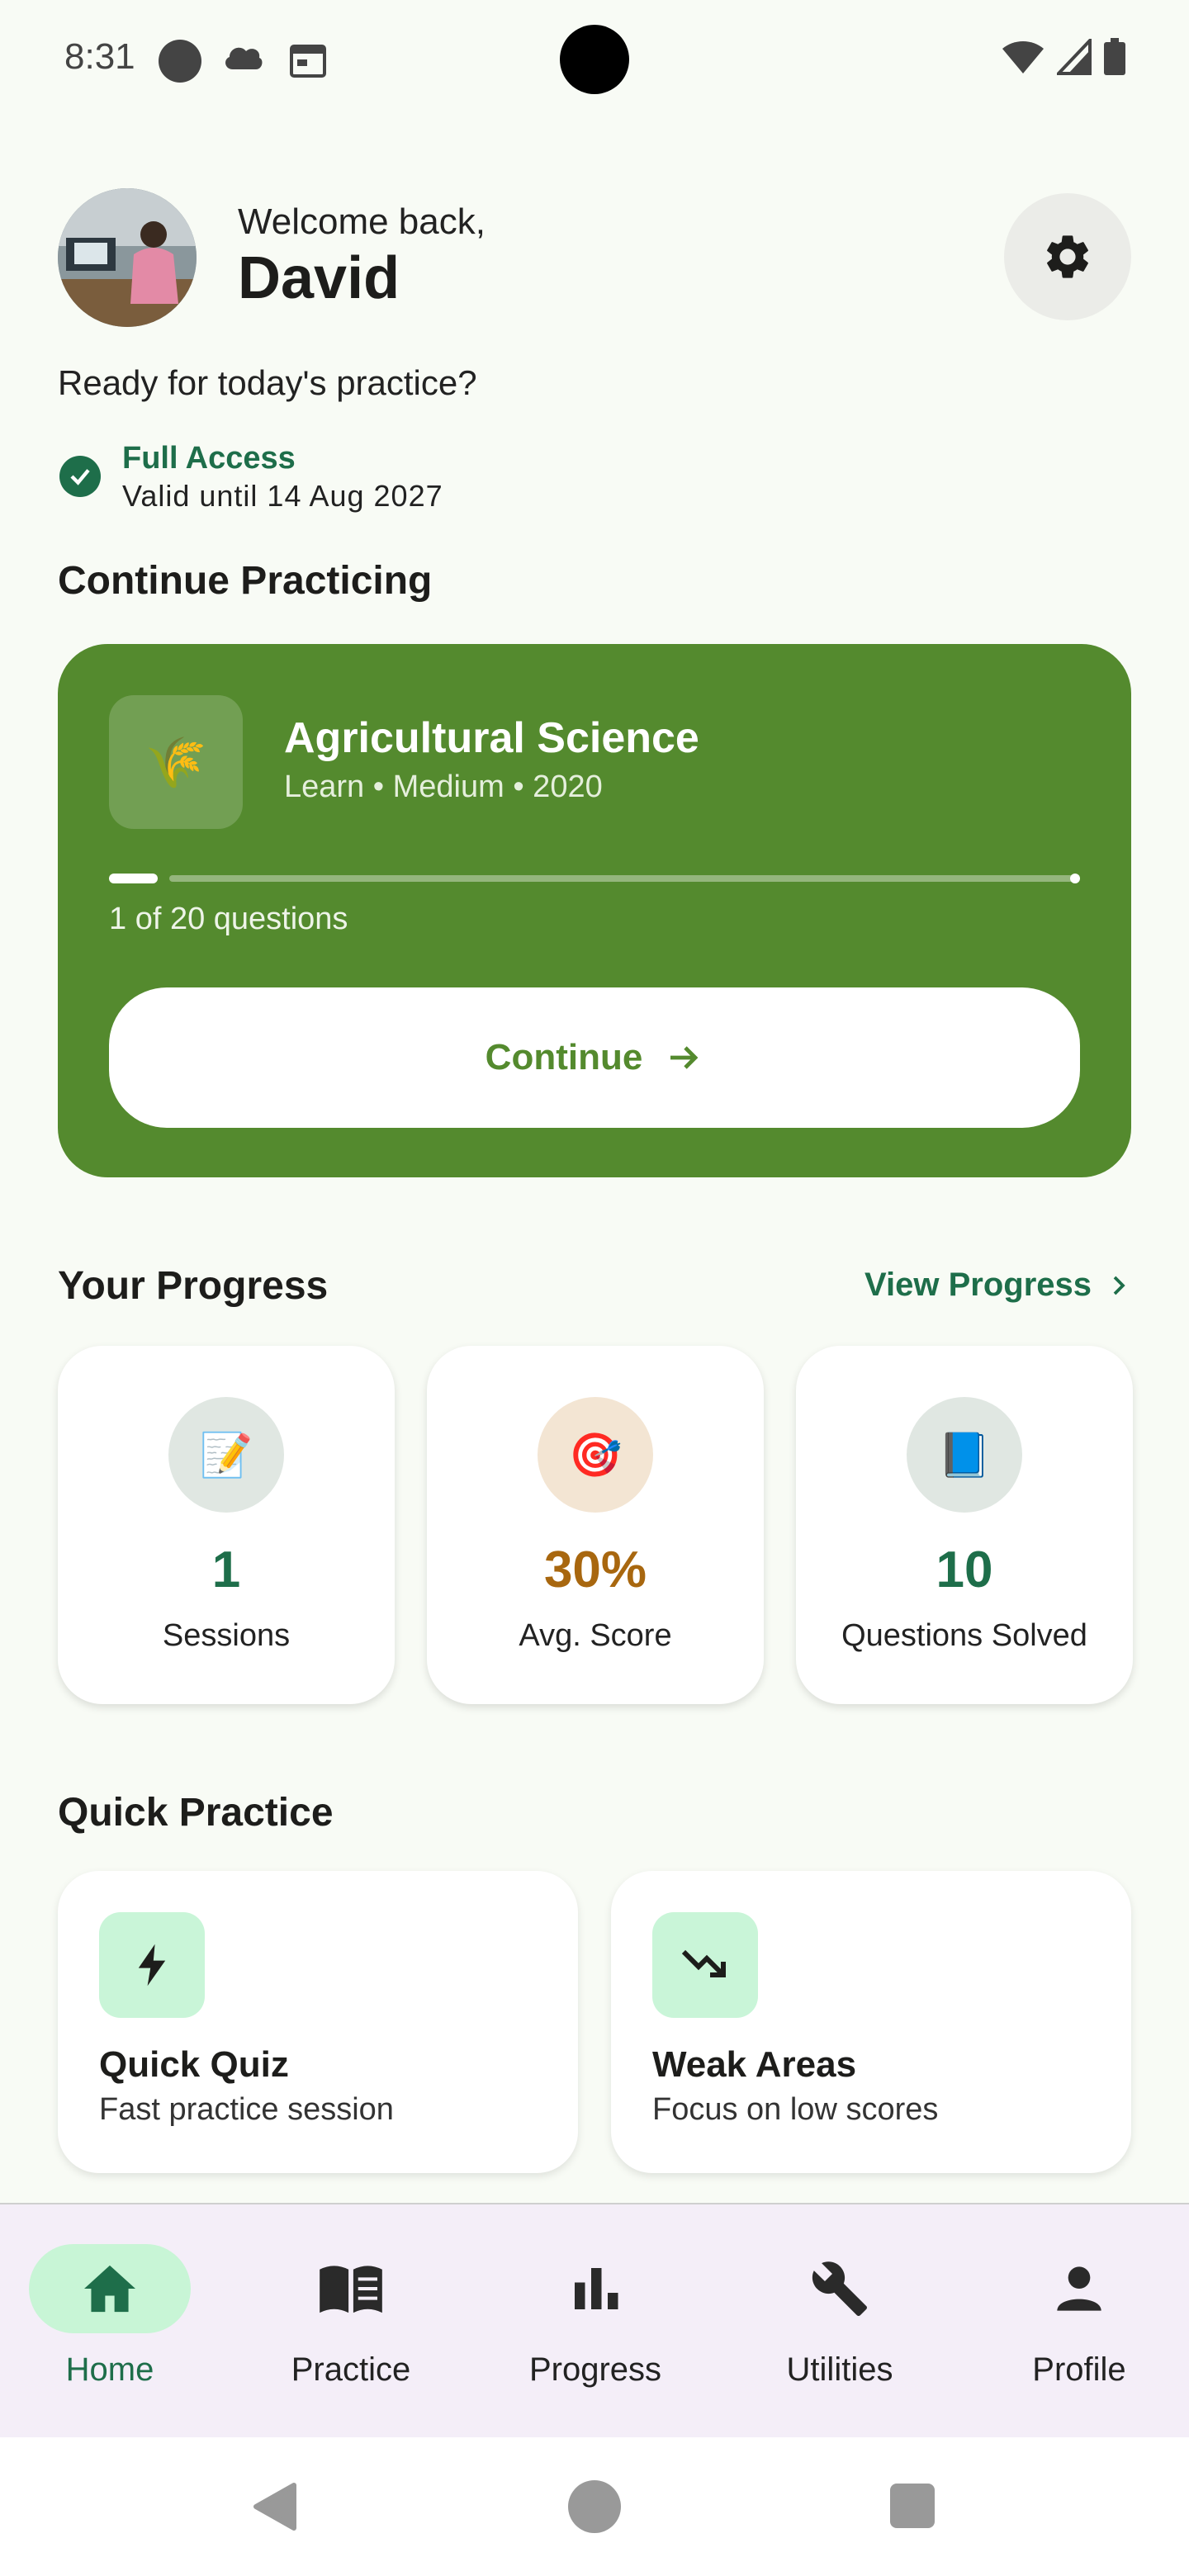 The width and height of the screenshot is (1189, 2576). Describe the element at coordinates (795, 2109) in the screenshot. I see `quick-card-subtitle: Focus on low scores` at that location.